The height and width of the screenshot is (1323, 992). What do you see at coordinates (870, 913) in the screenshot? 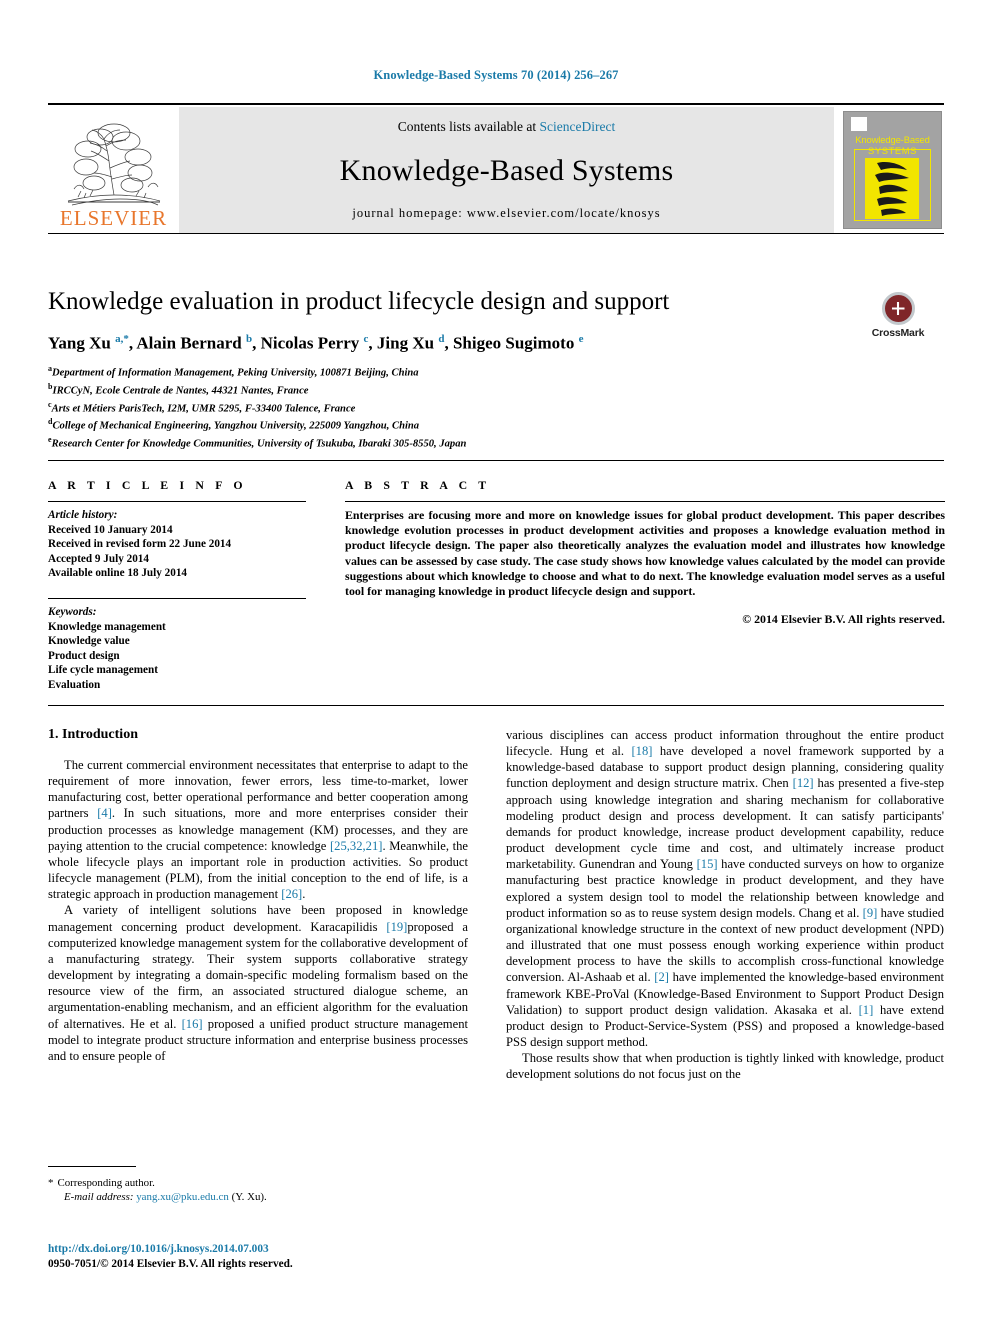
I see `citation-reference: [9]` at bounding box center [870, 913].